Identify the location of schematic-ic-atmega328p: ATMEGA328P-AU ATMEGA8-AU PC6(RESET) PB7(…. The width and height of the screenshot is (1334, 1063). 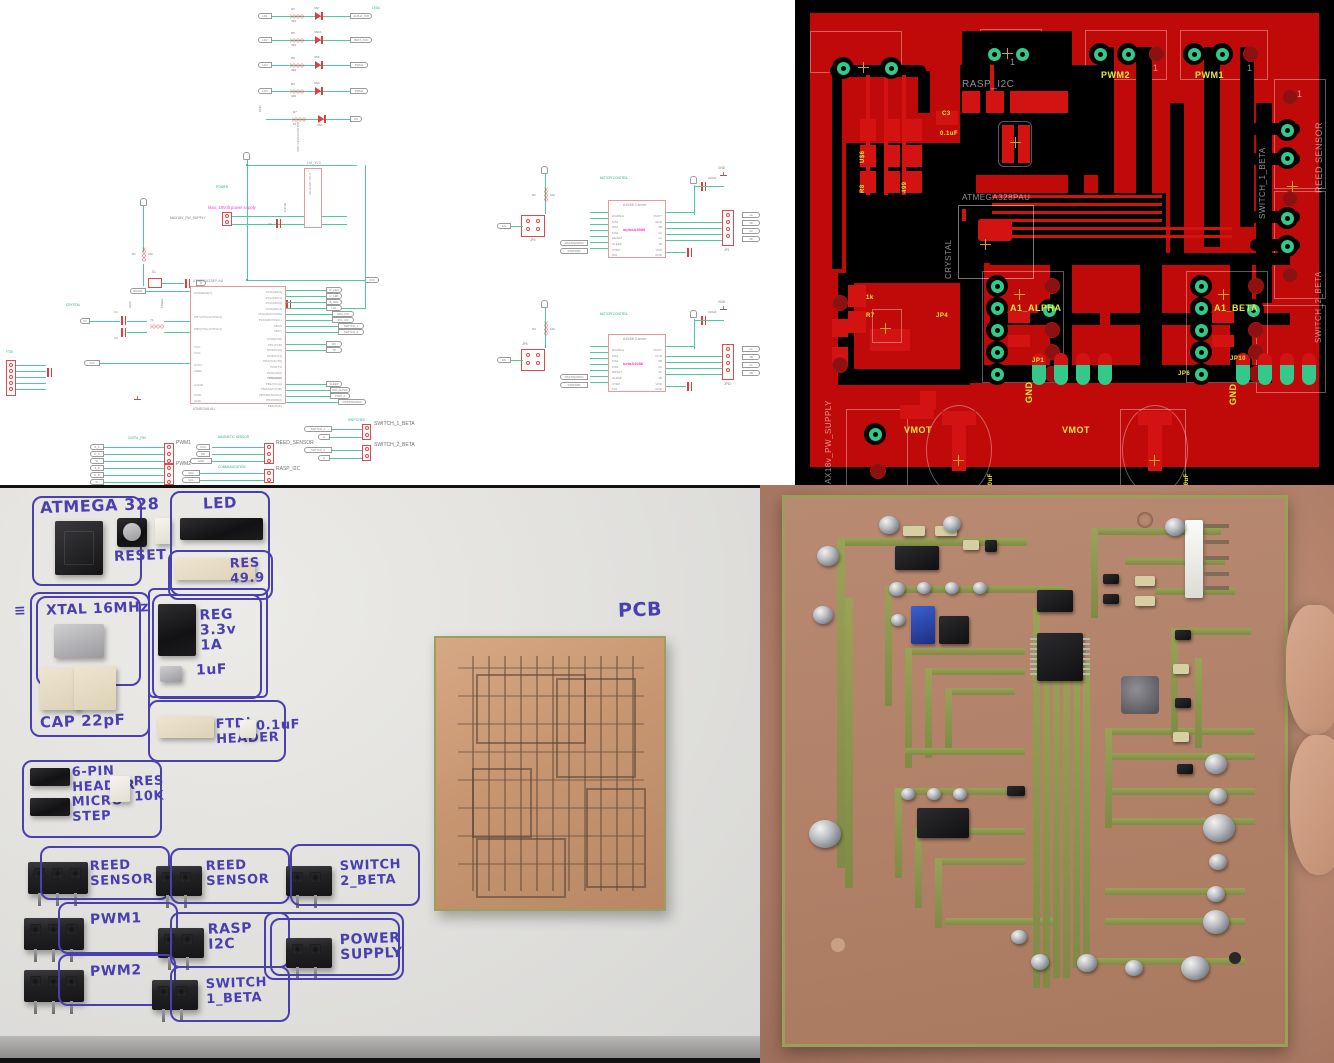
(238, 345).